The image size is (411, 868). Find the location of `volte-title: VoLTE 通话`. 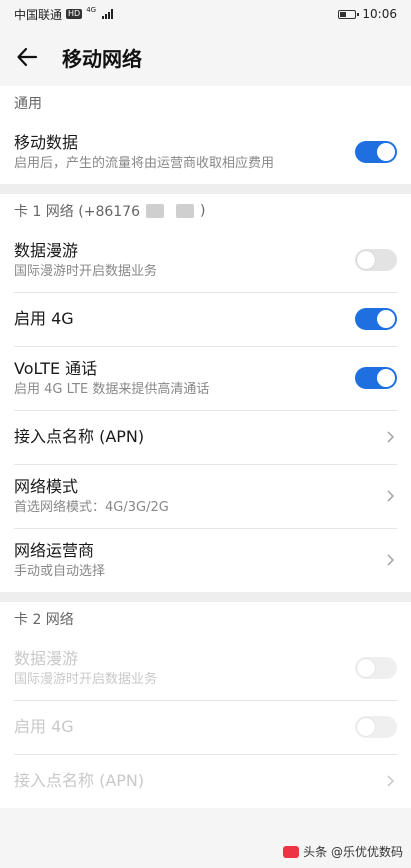

volte-title: VoLTE 通话 is located at coordinates (56, 368).